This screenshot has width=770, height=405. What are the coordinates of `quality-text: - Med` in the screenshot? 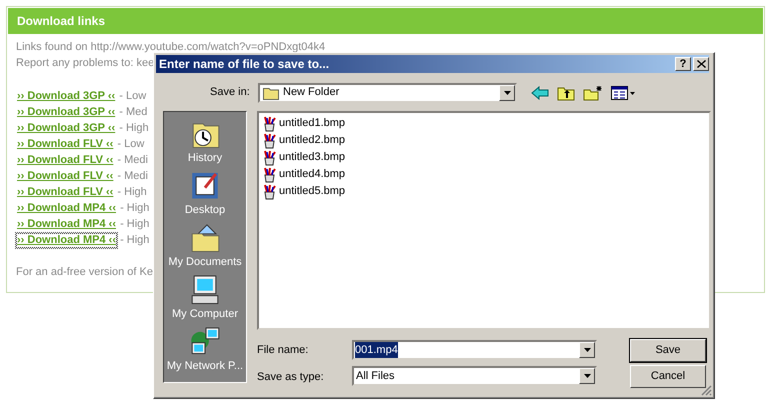 It's located at (133, 112).